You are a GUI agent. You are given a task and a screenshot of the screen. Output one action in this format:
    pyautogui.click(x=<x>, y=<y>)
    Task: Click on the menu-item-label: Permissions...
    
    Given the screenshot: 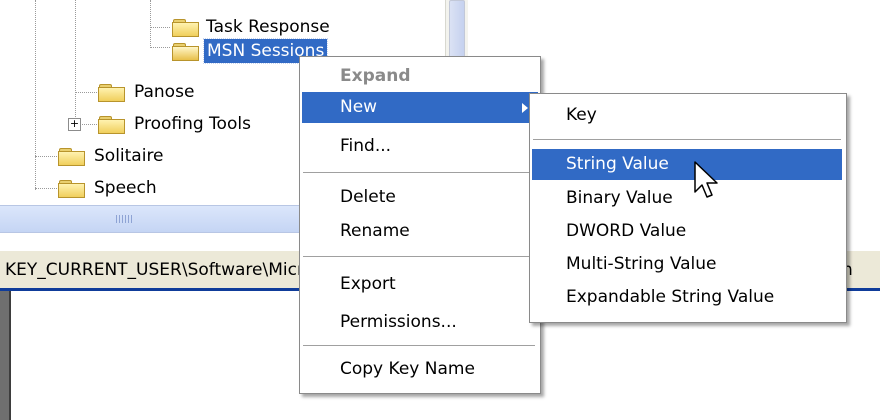 What is the action you would take?
    pyautogui.click(x=398, y=322)
    